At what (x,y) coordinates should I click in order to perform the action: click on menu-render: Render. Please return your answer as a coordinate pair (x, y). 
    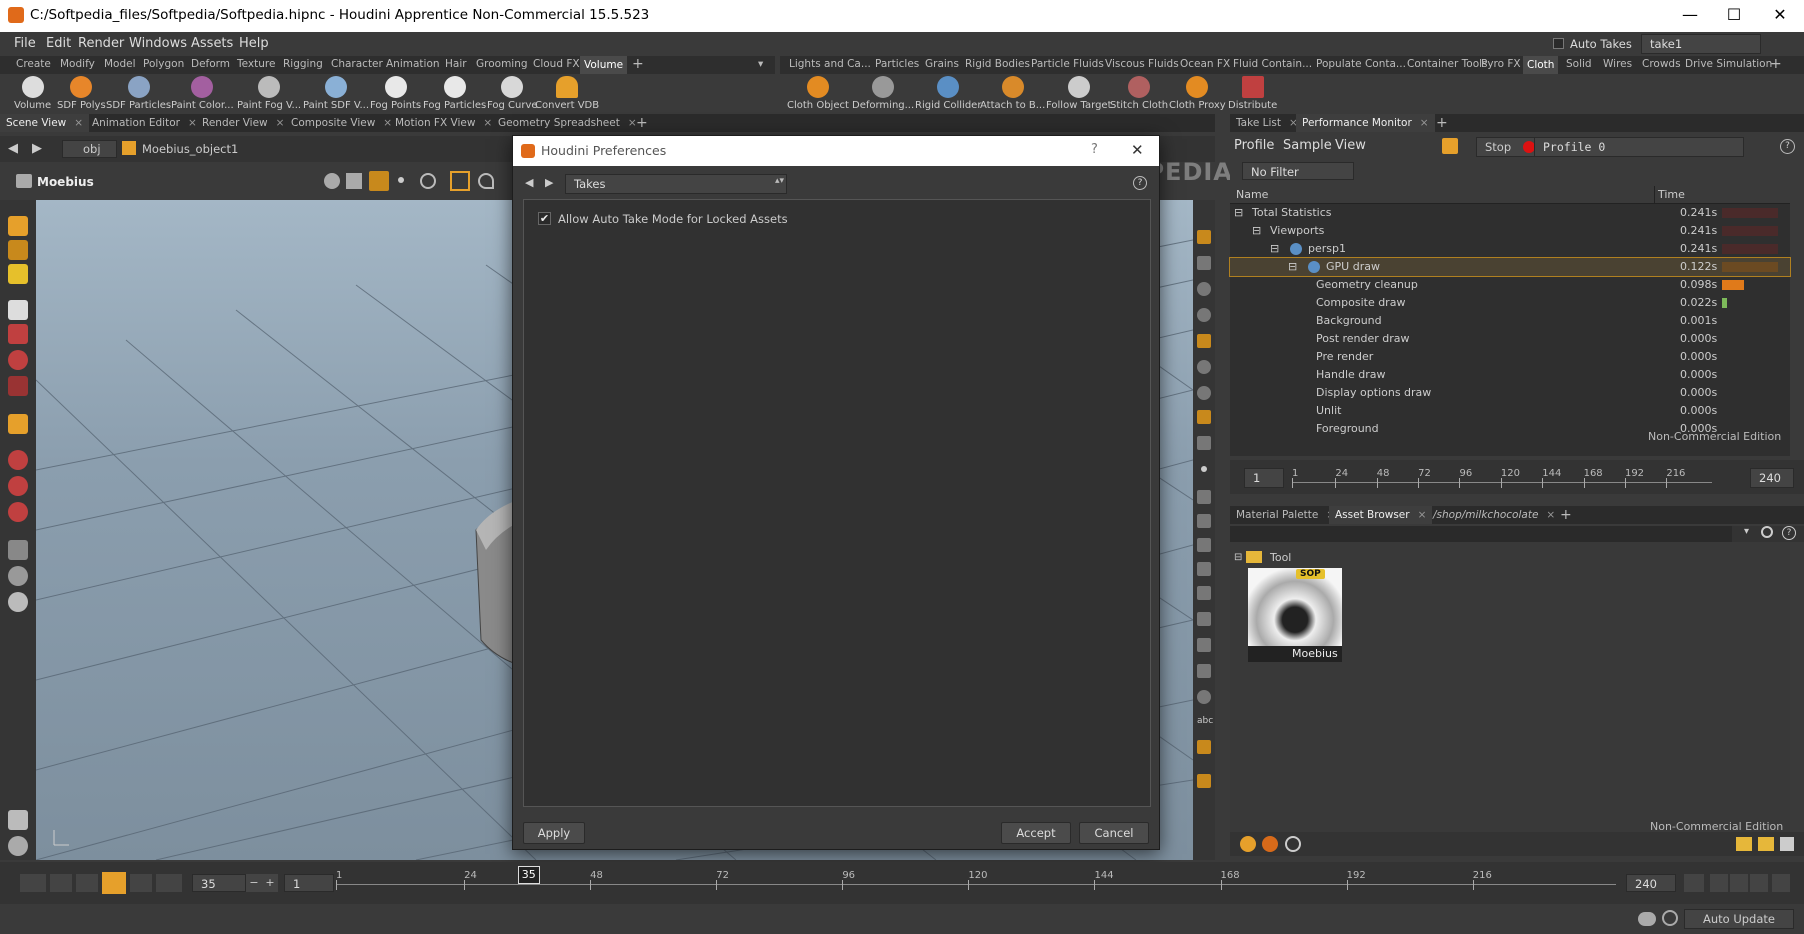
    Looking at the image, I should click on (101, 43).